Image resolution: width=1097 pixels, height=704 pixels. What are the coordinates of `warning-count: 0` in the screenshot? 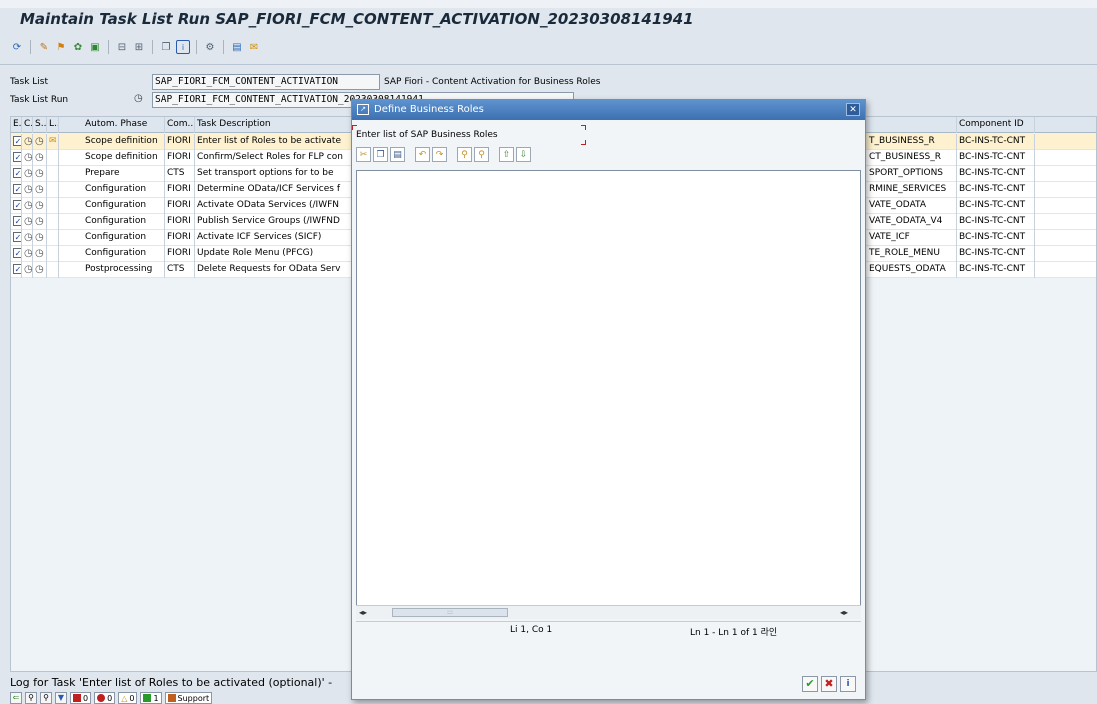 It's located at (132, 698).